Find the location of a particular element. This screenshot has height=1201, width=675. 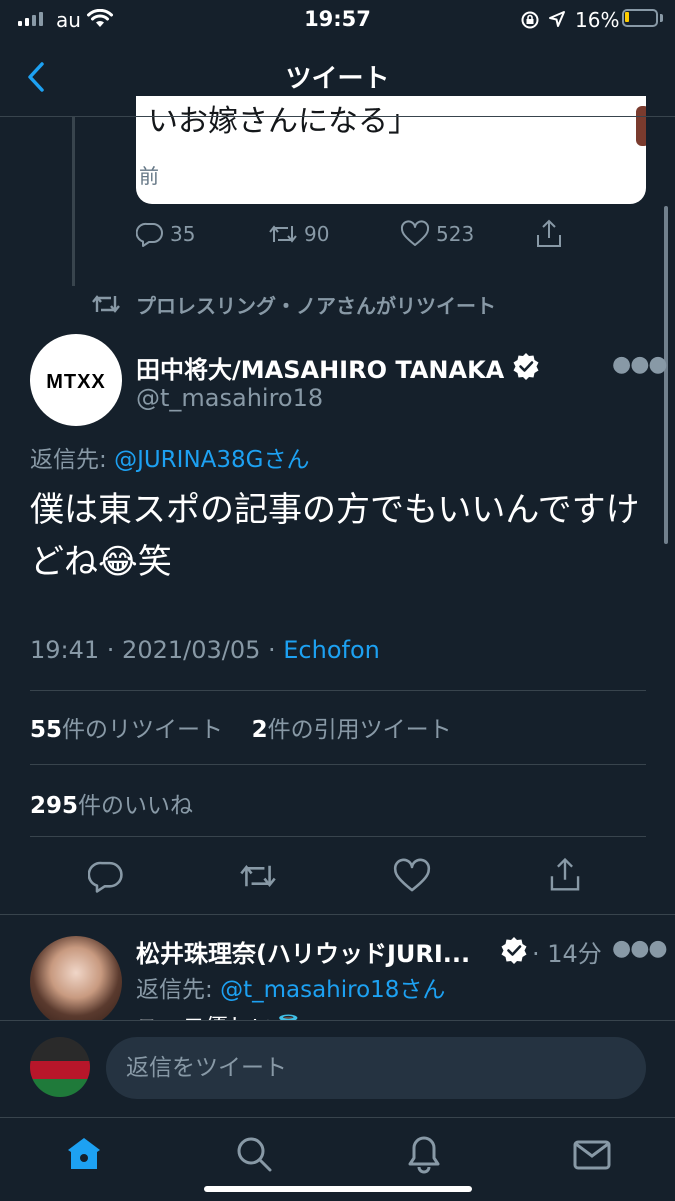

avatar-logo-text: MTXX is located at coordinates (76, 382).